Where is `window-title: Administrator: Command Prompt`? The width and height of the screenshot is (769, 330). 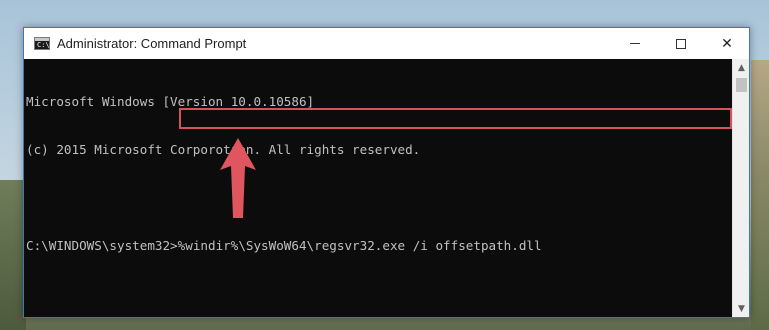
window-title: Administrator: Command Prompt is located at coordinates (152, 43).